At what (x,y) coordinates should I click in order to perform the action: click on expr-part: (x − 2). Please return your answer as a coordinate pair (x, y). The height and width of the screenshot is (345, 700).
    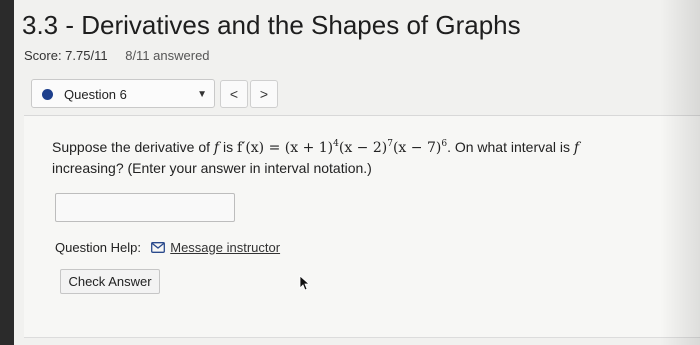
    Looking at the image, I should click on (363, 148).